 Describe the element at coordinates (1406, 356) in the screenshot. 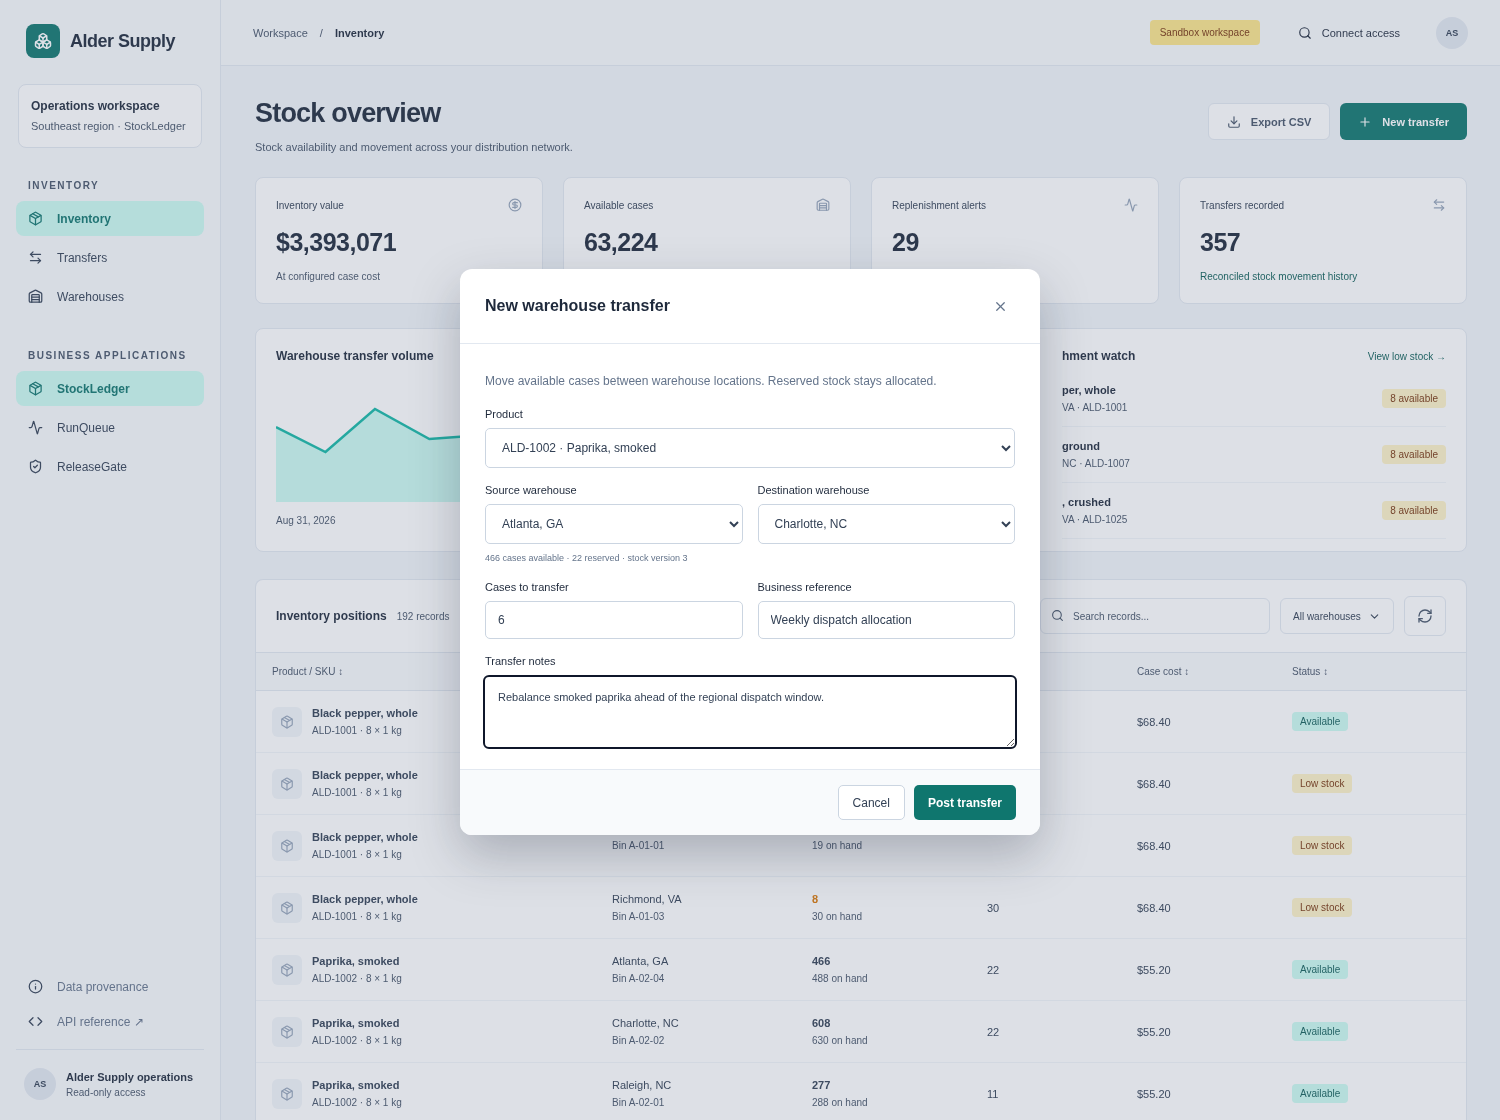

I see `view-low-stock-link: View low stock →` at that location.